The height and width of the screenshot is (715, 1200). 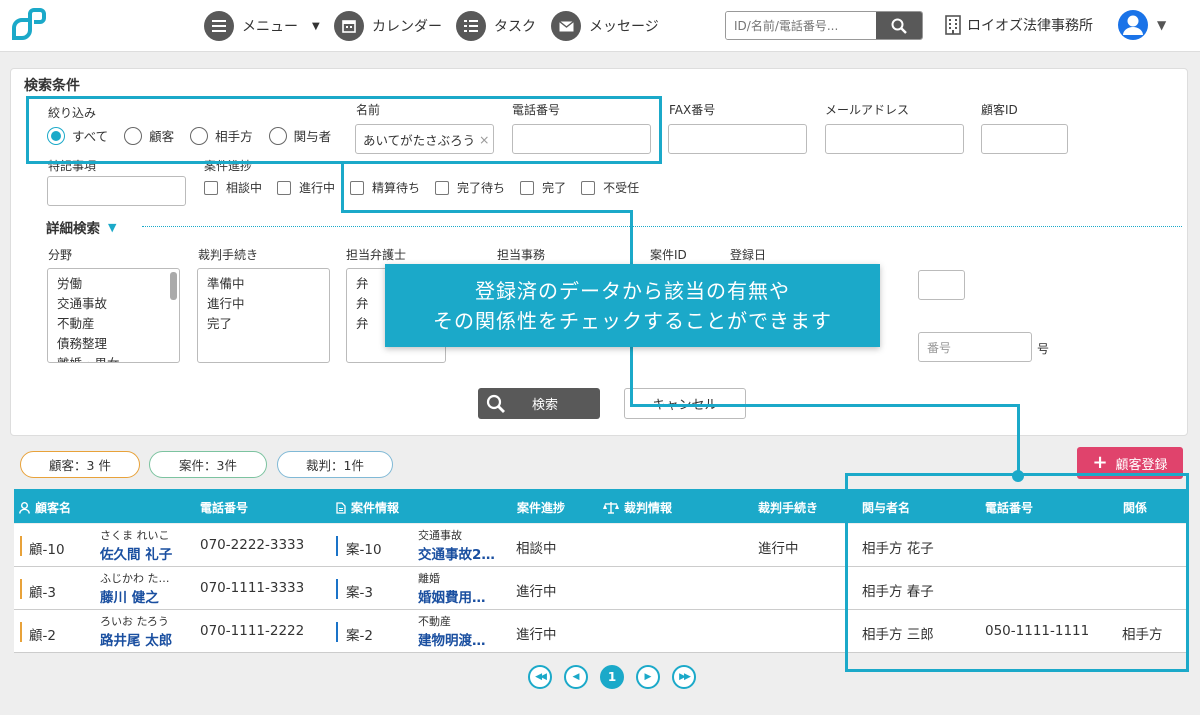 I want to click on customer-id-input, so click(x=1024, y=139).